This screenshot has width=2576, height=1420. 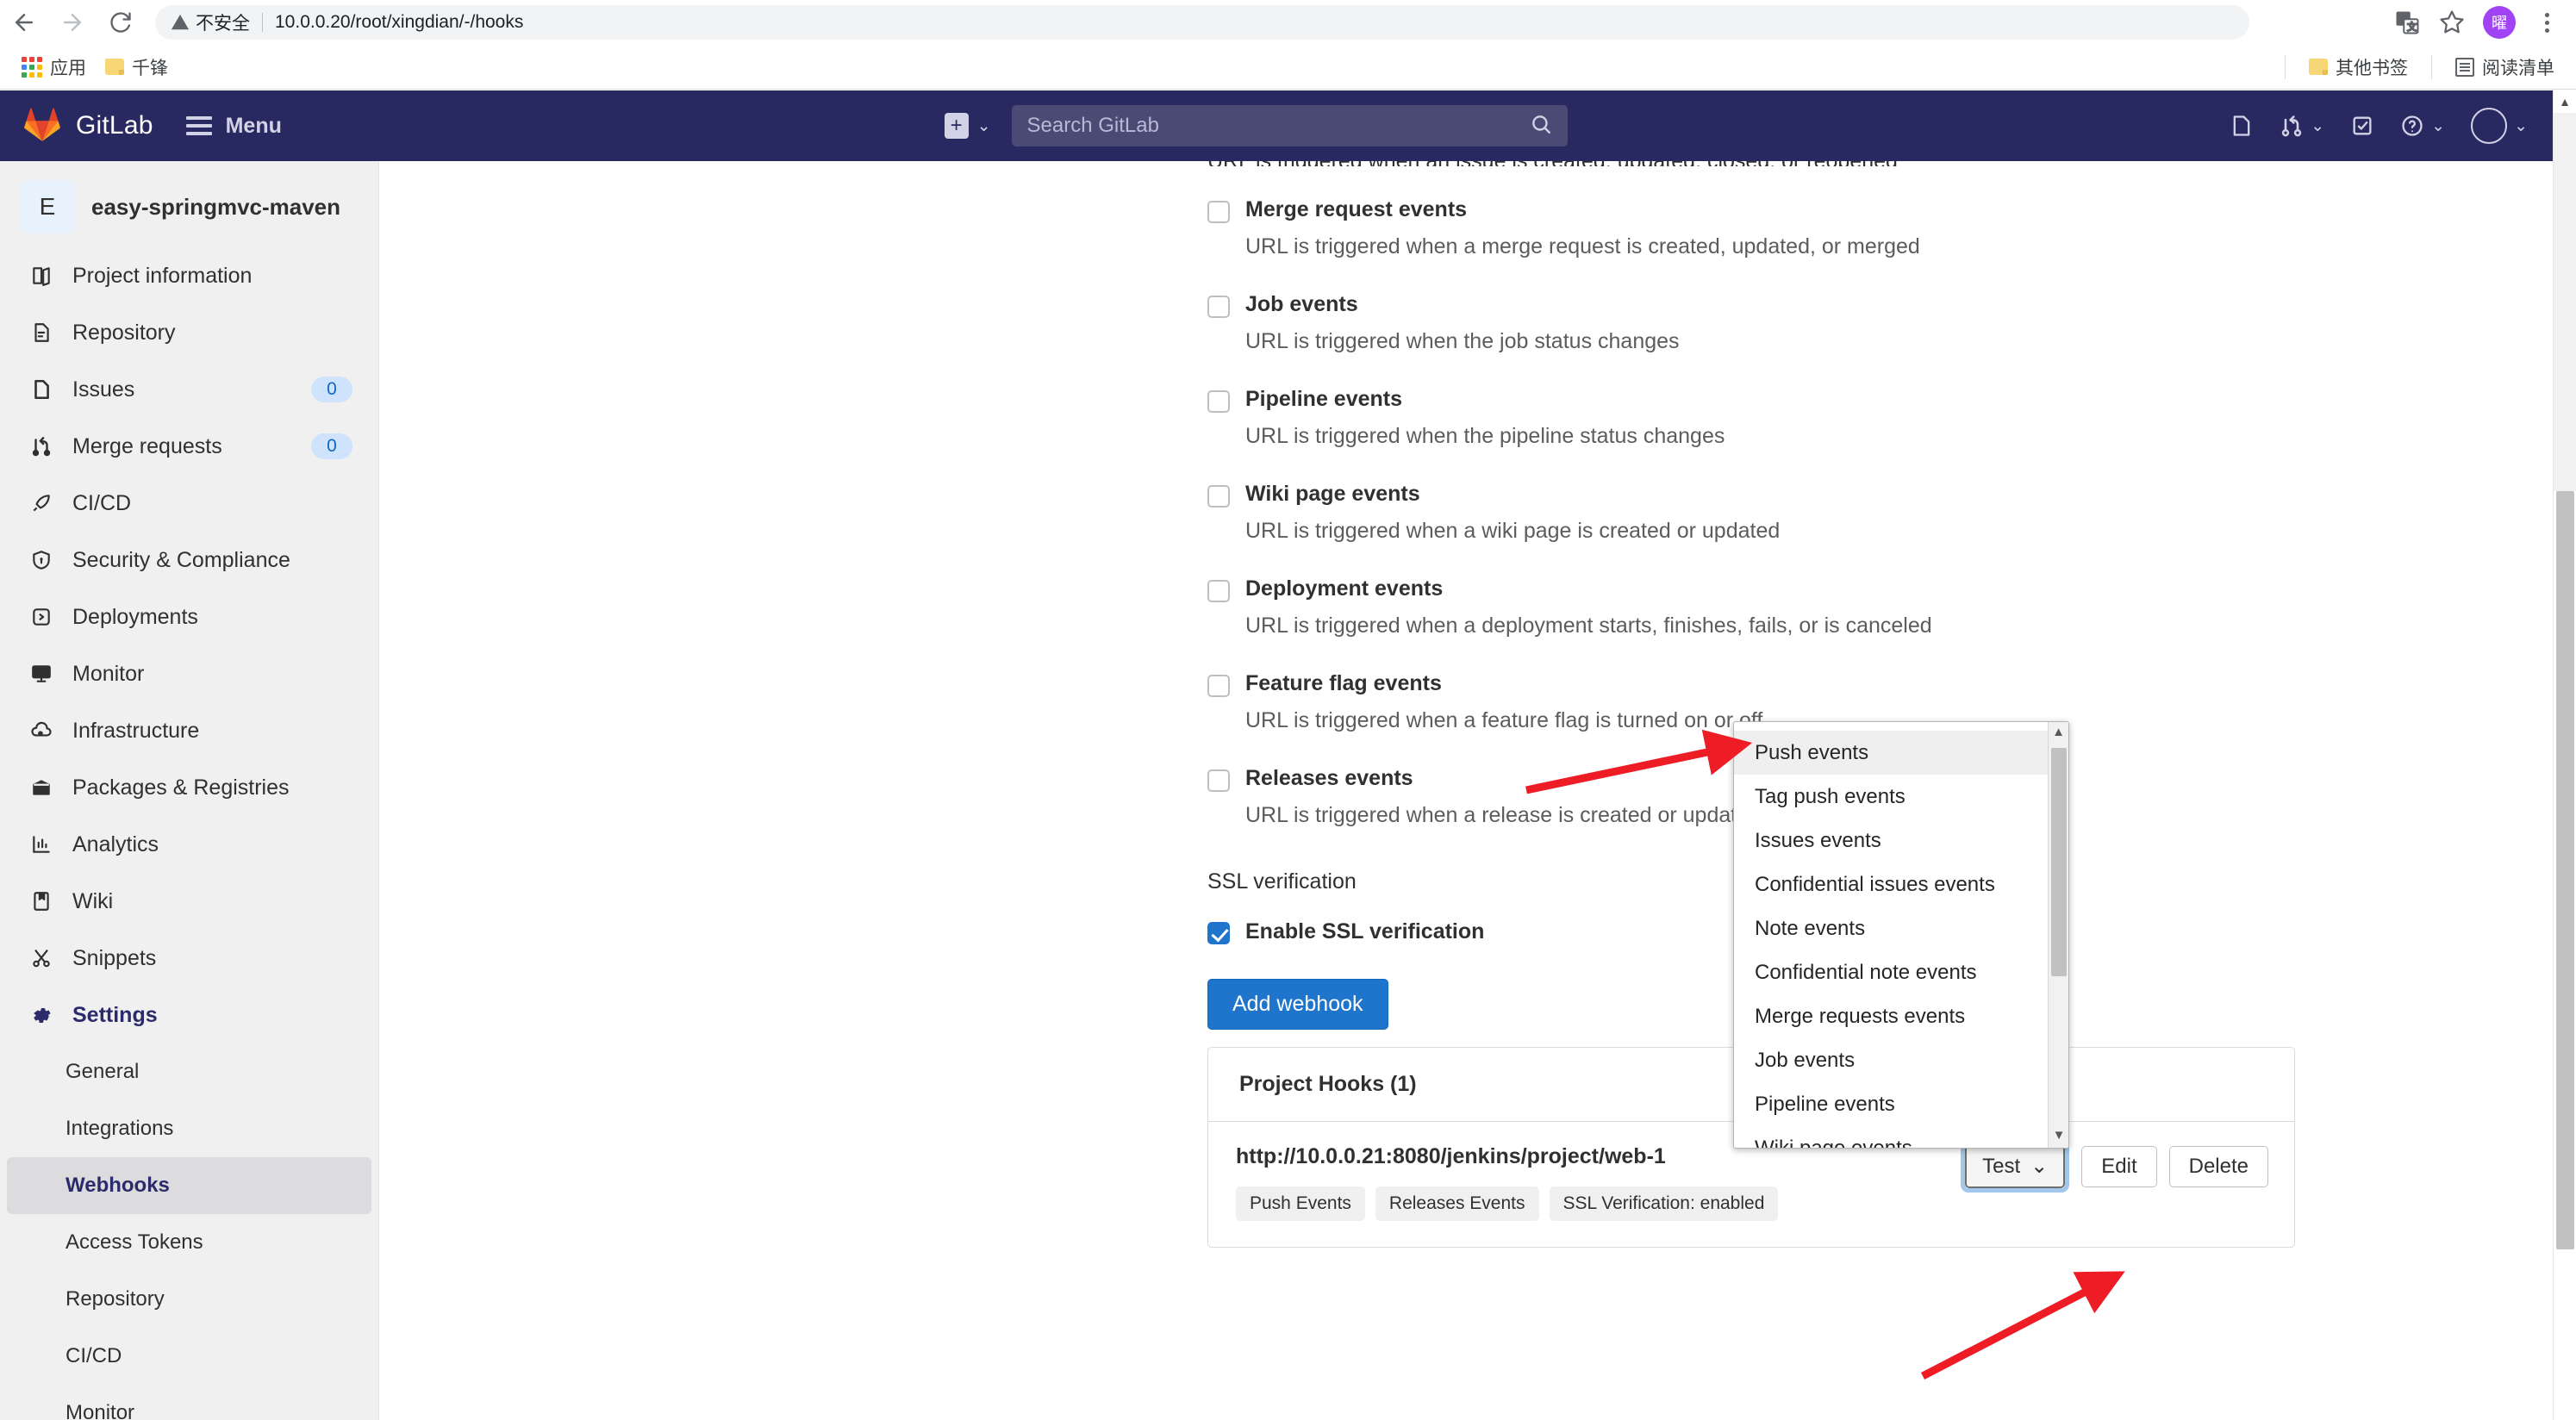 What do you see at coordinates (189, 958) in the screenshot?
I see `sidebar-item-snippets: Snippets` at bounding box center [189, 958].